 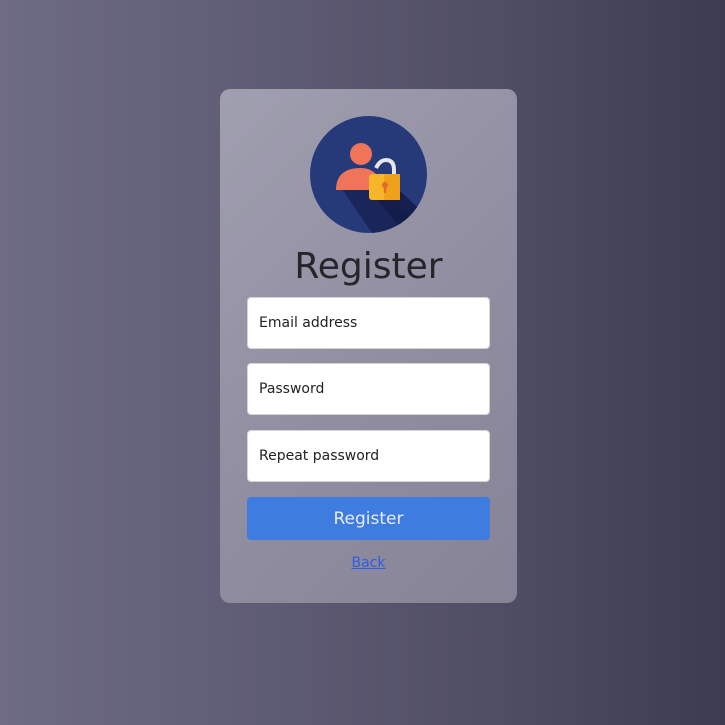 What do you see at coordinates (368, 518) in the screenshot?
I see `register-button: Register` at bounding box center [368, 518].